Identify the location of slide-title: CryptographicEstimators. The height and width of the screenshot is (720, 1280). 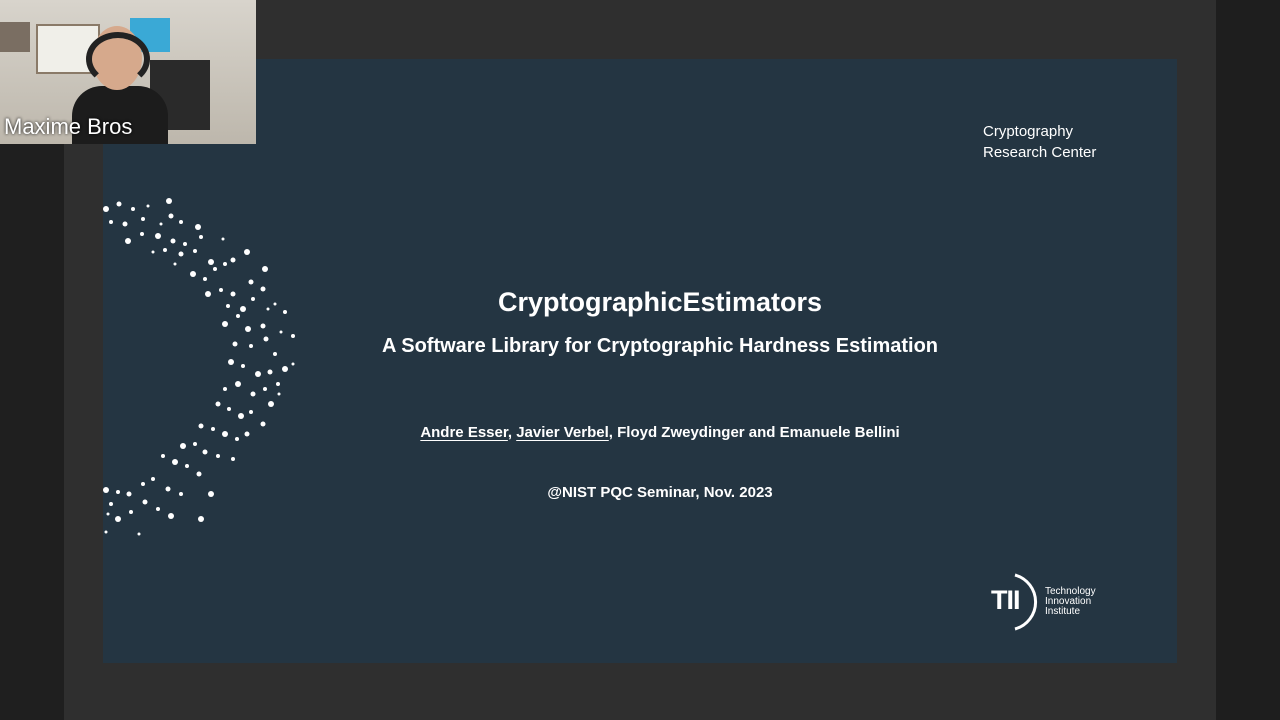
(660, 302).